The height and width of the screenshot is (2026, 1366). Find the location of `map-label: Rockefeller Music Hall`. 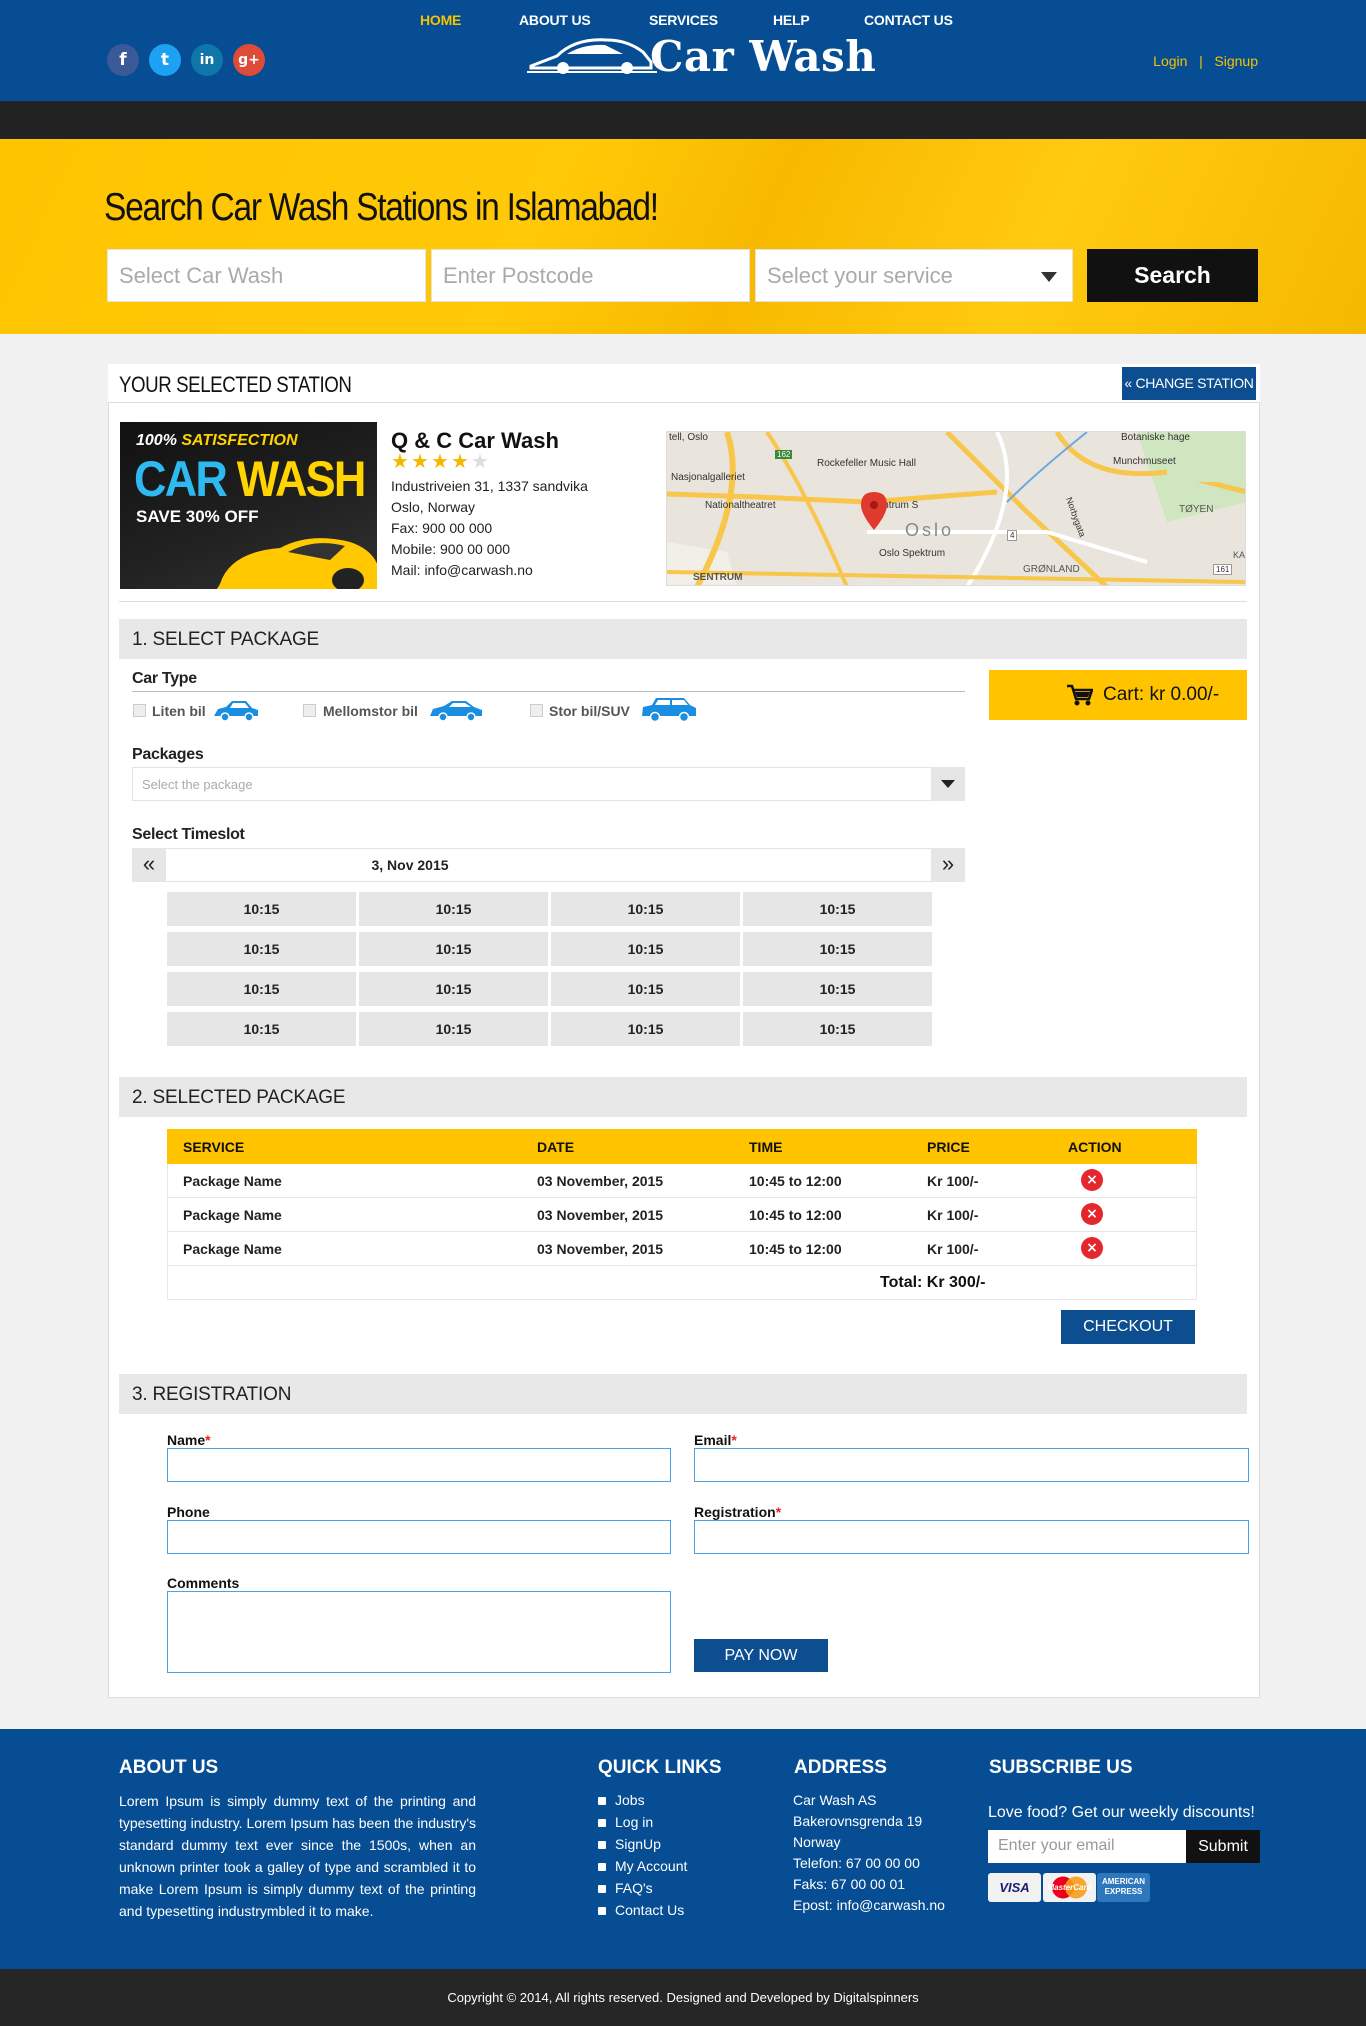

map-label: Rockefeller Music Hall is located at coordinates (866, 463).